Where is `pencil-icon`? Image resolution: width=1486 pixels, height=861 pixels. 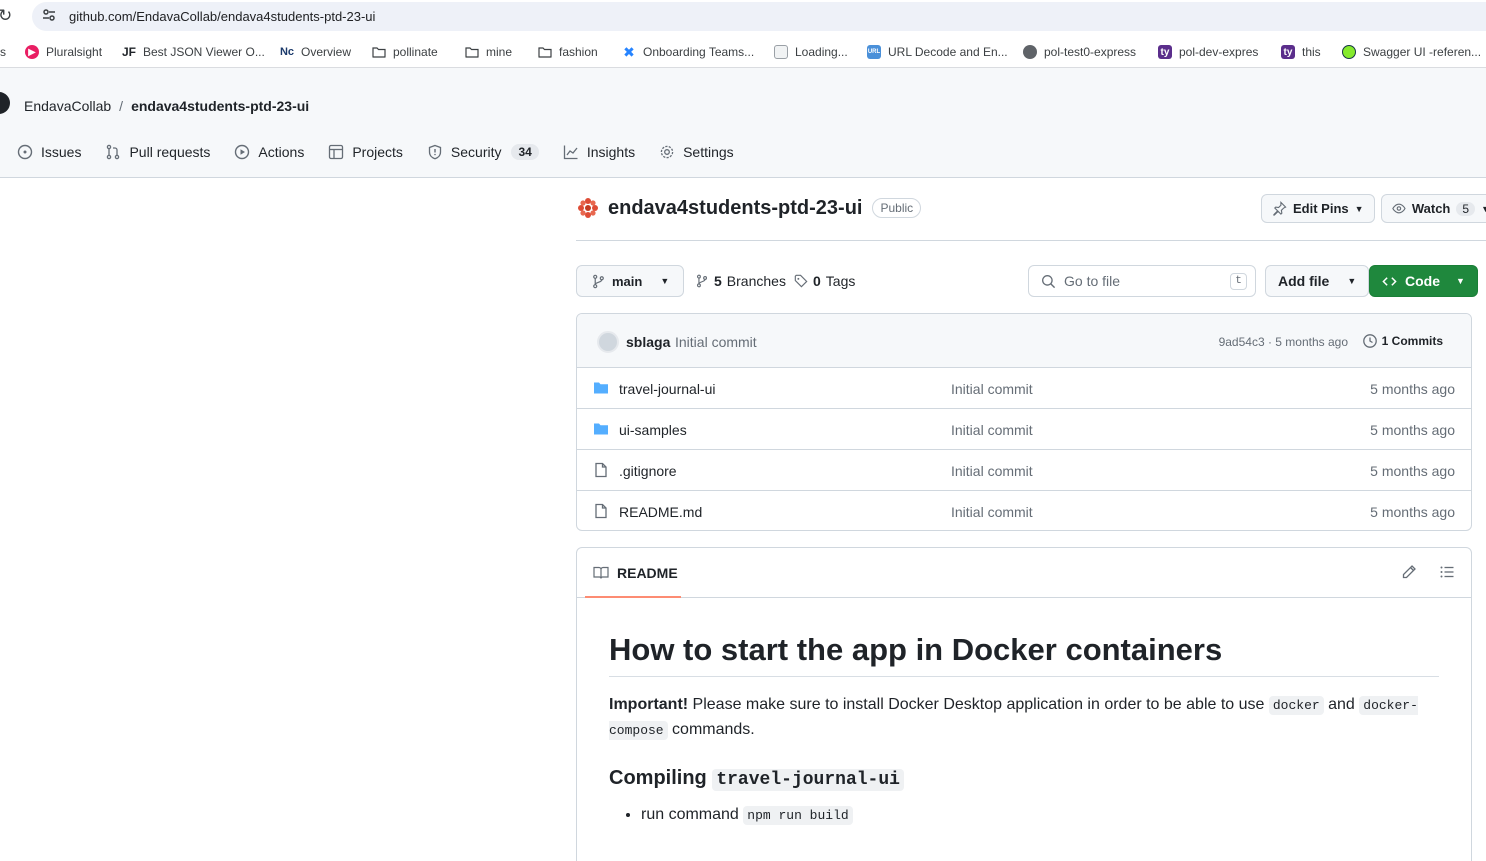 pencil-icon is located at coordinates (1409, 572).